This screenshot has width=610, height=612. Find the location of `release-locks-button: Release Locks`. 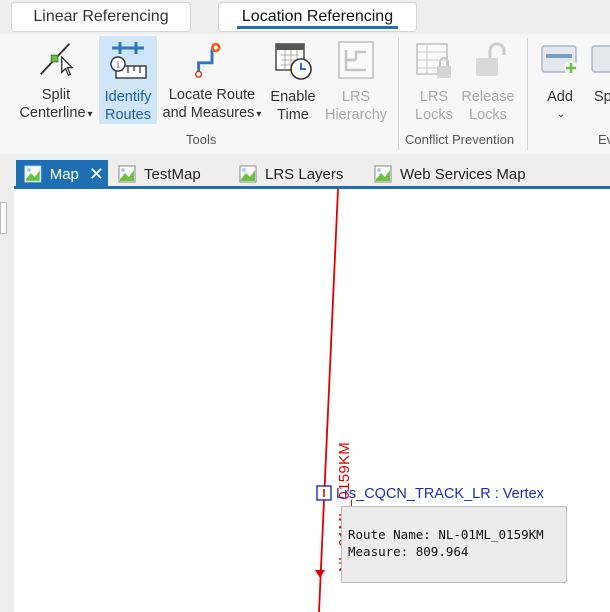

release-locks-button: Release Locks is located at coordinates (488, 80).